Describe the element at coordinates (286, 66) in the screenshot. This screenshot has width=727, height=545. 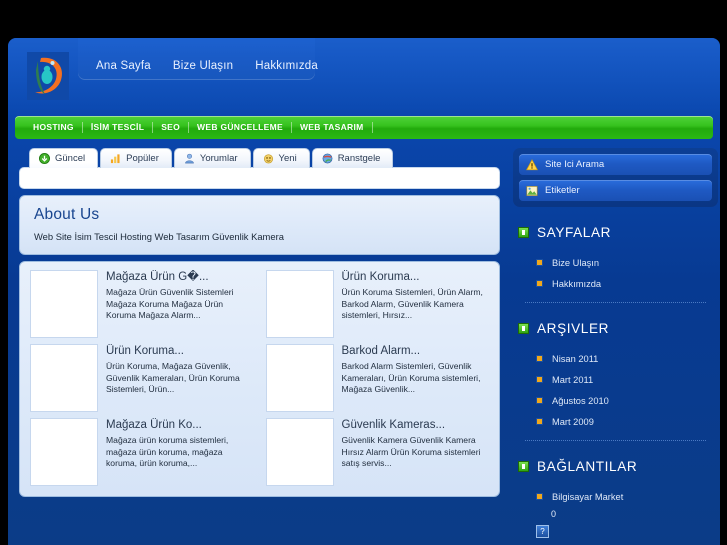
I see `nav-item-hakkimizda: Hakkımızda` at that location.